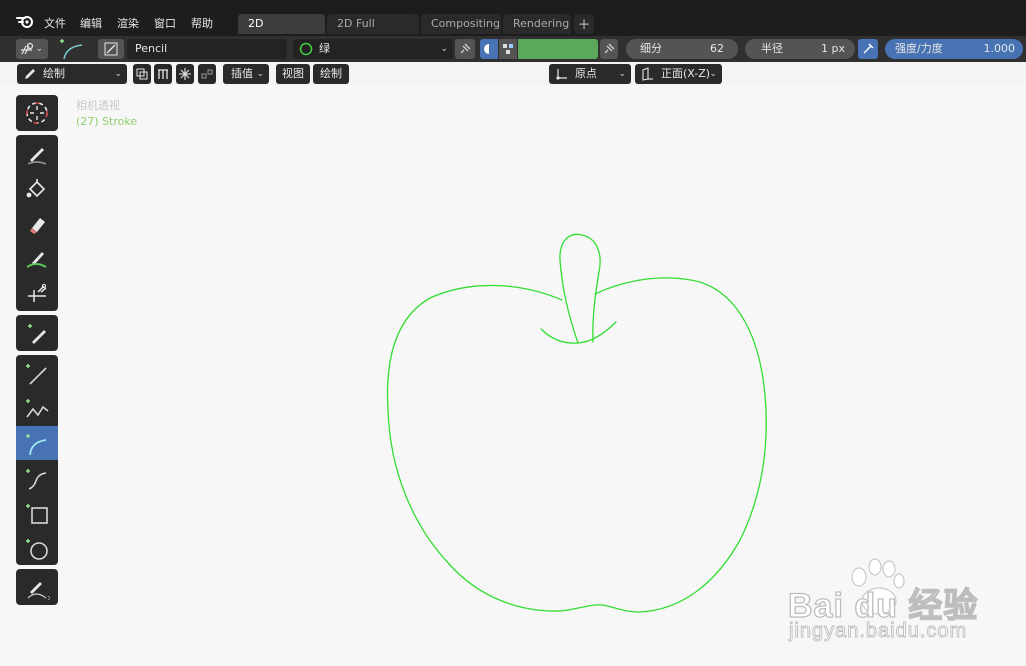  I want to click on apple-stem-stroke, so click(580, 288).